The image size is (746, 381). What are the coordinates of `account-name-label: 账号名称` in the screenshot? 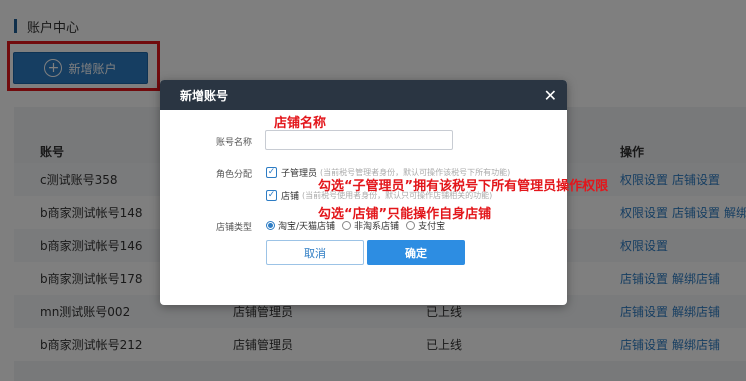 It's located at (233, 143).